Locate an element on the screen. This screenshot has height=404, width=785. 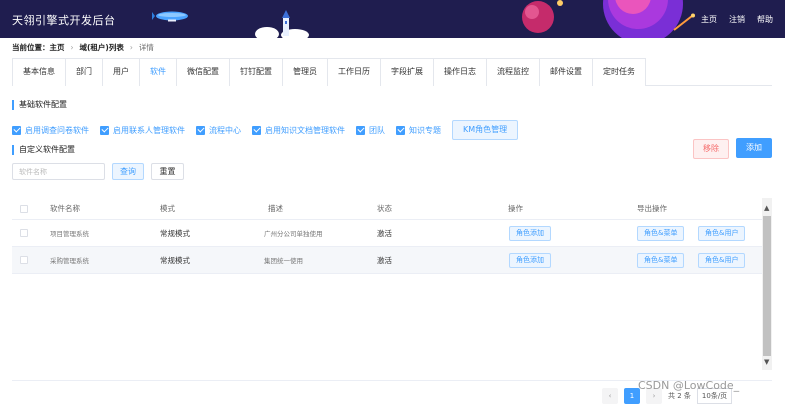
software-name-search-input is located at coordinates (58, 171).